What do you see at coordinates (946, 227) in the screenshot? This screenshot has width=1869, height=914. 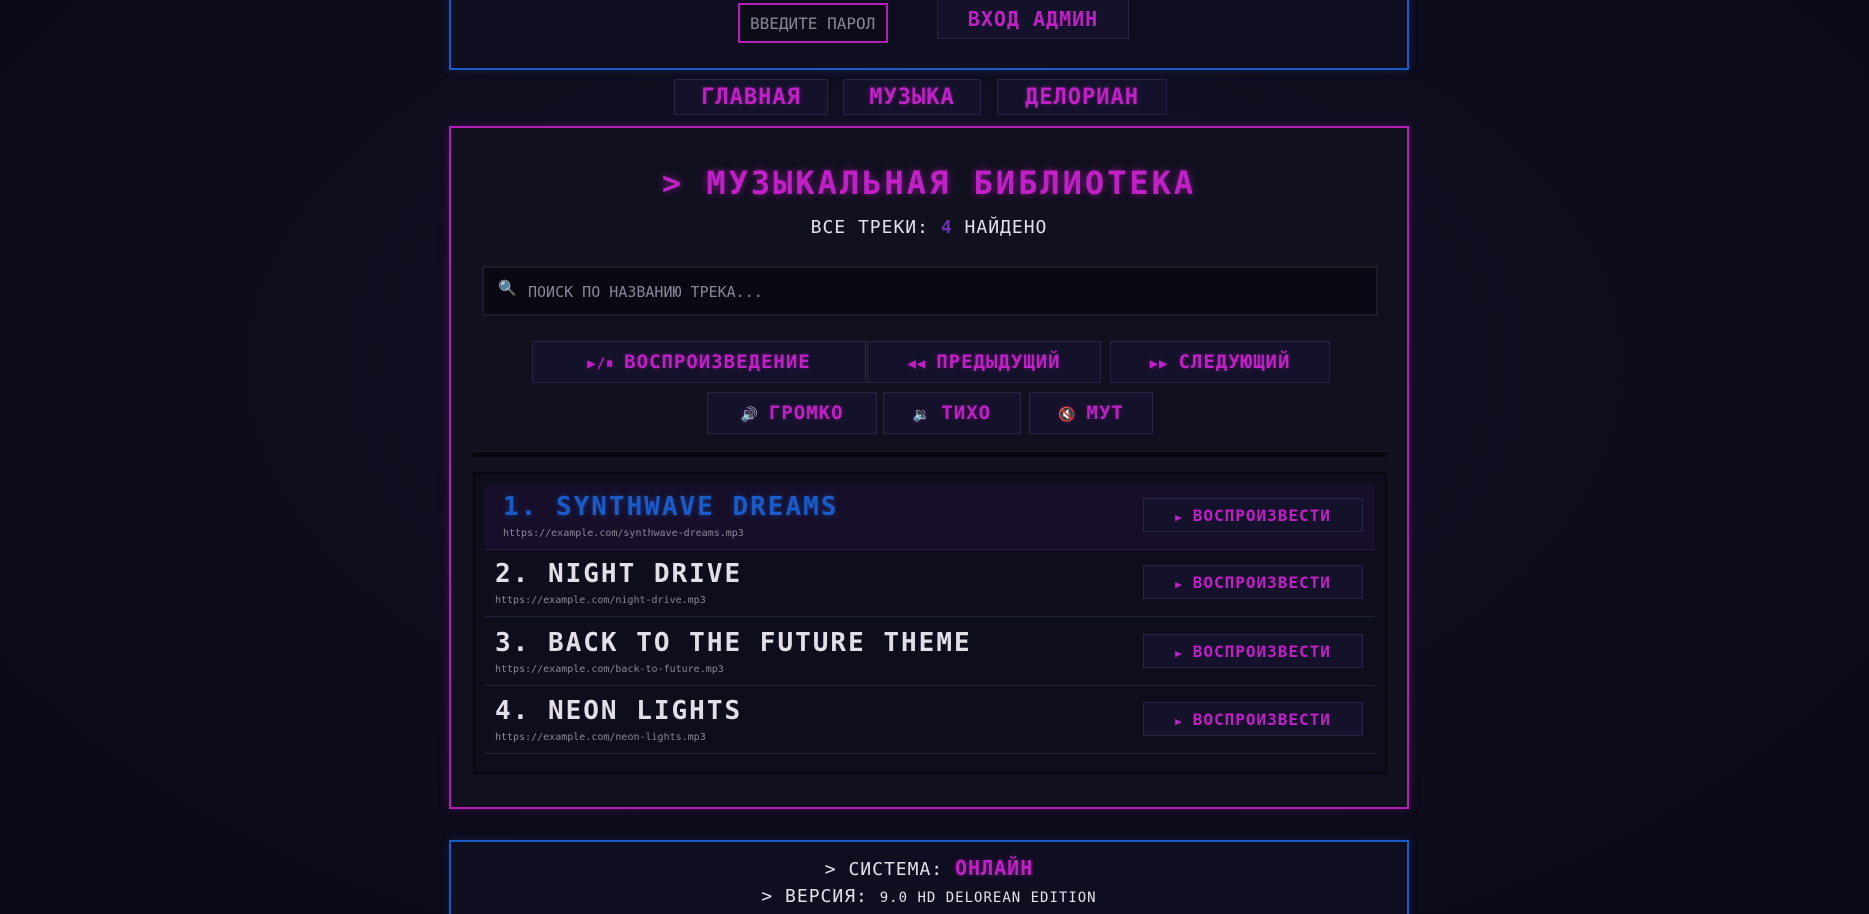 I see `track-count-number: 4` at bounding box center [946, 227].